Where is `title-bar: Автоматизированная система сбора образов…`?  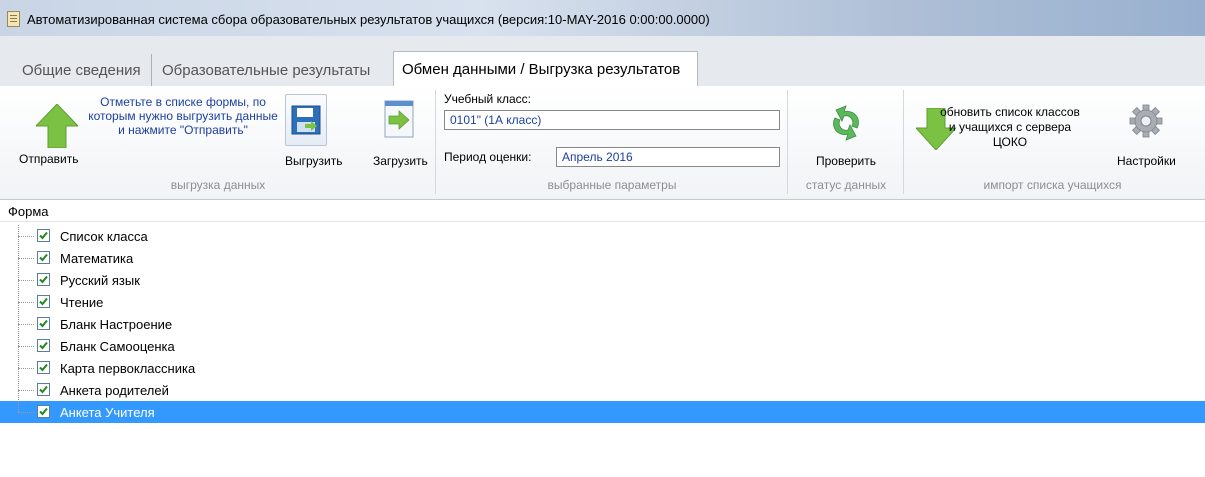
title-bar: Автоматизированная система сбора образов… is located at coordinates (602, 18).